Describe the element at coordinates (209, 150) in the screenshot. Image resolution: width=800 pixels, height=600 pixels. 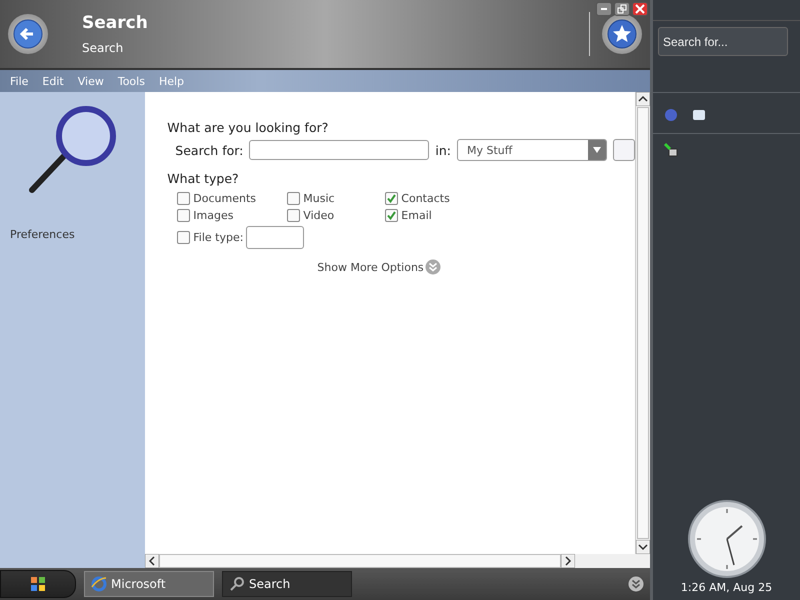
I see `search-label: Search for:` at that location.